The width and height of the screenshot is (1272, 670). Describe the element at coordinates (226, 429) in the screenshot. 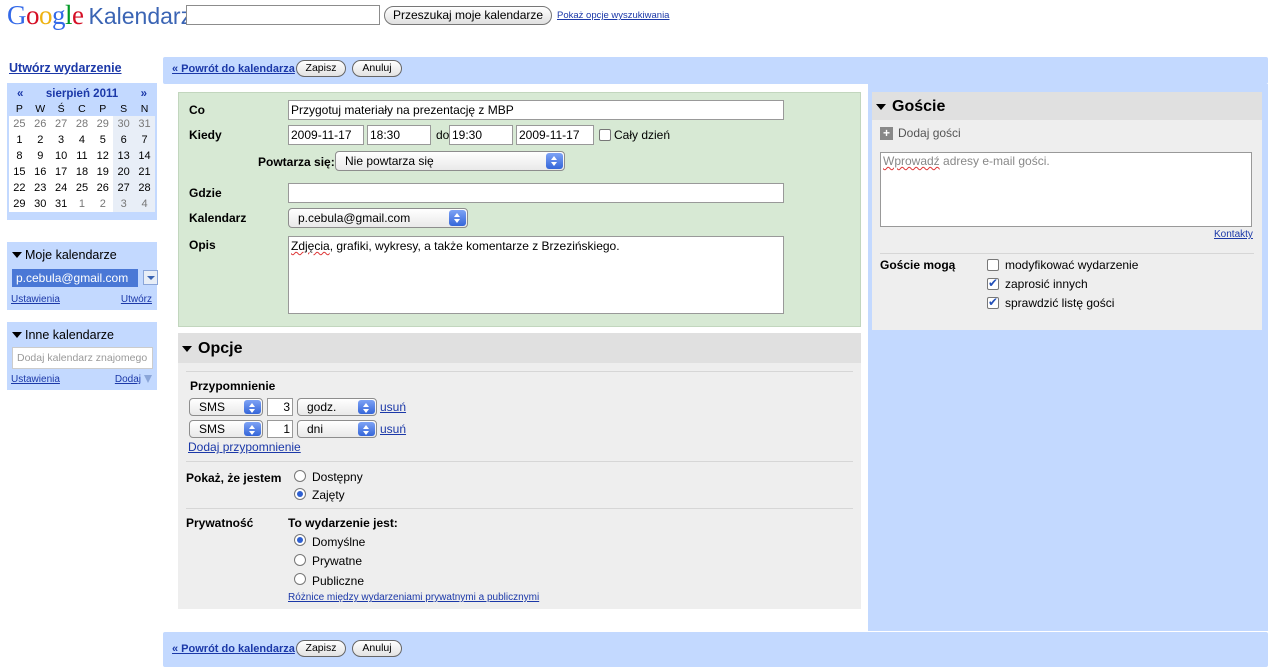

I see `reminder-method-select: SMS` at that location.